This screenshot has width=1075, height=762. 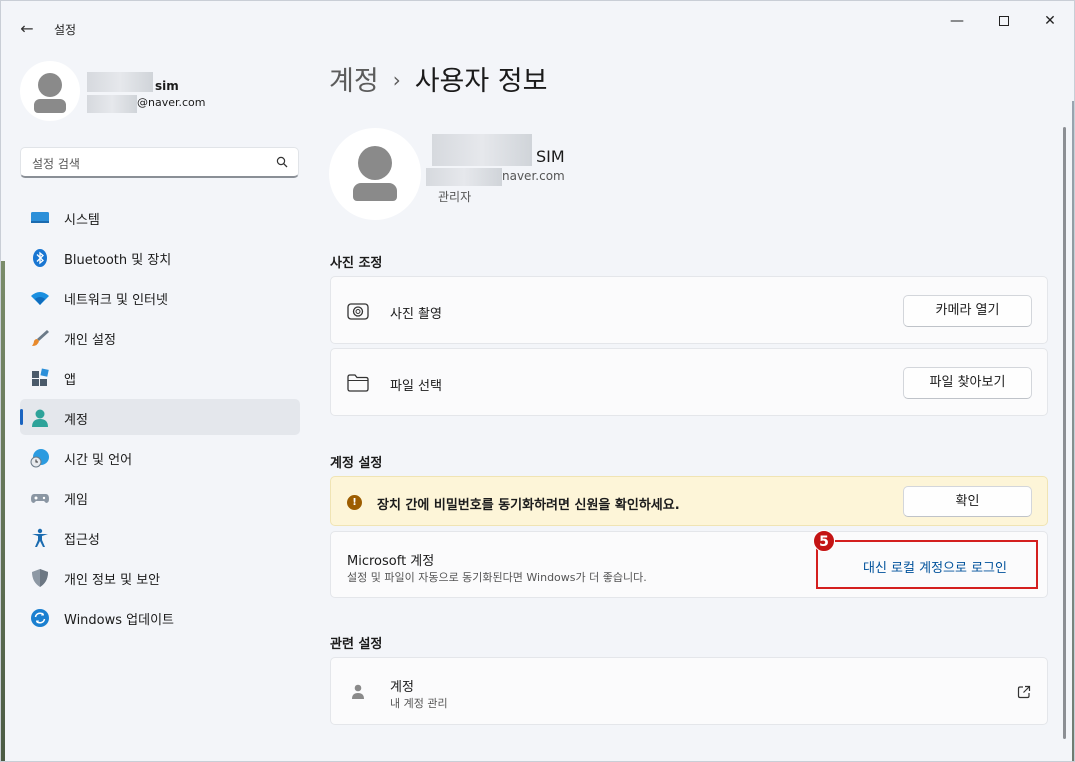 I want to click on sidebar-item-label: 앱, so click(x=70, y=380).